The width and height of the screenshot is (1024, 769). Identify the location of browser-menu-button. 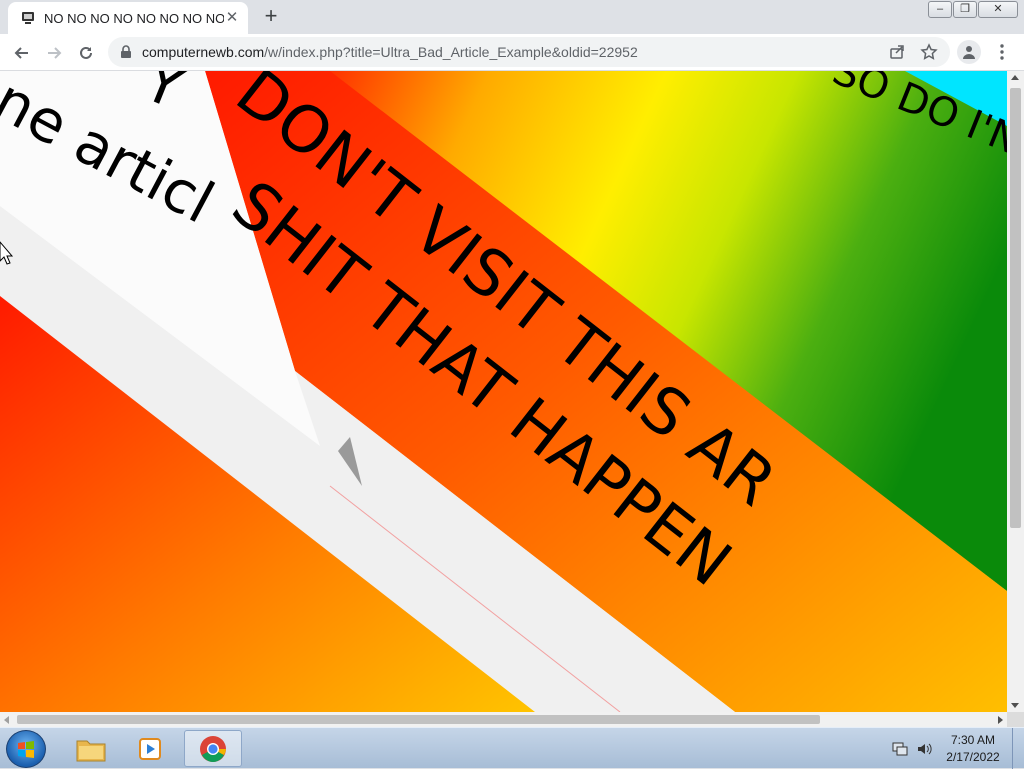
(1002, 52).